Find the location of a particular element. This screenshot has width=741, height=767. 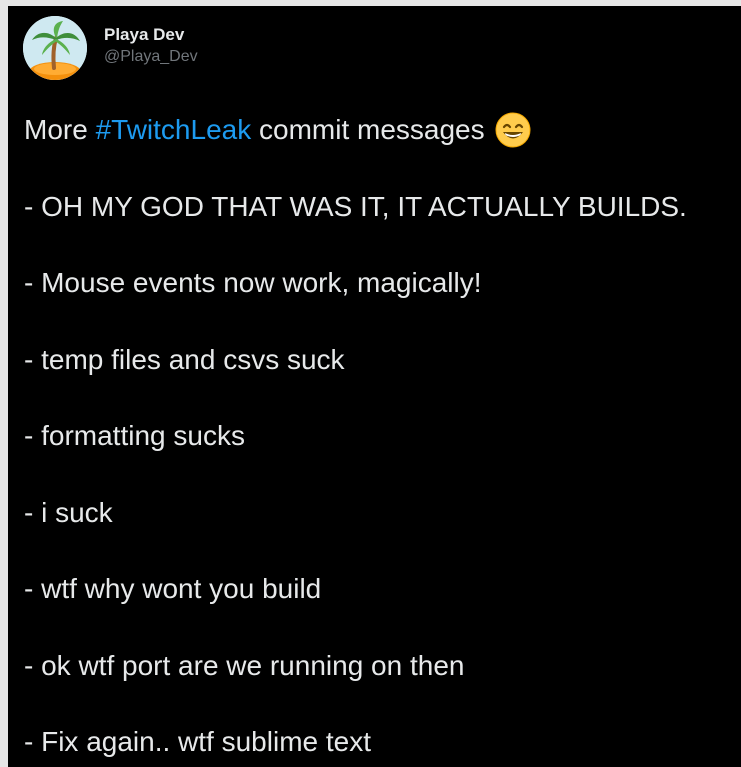

palm-tree-island-icon is located at coordinates (55, 48).